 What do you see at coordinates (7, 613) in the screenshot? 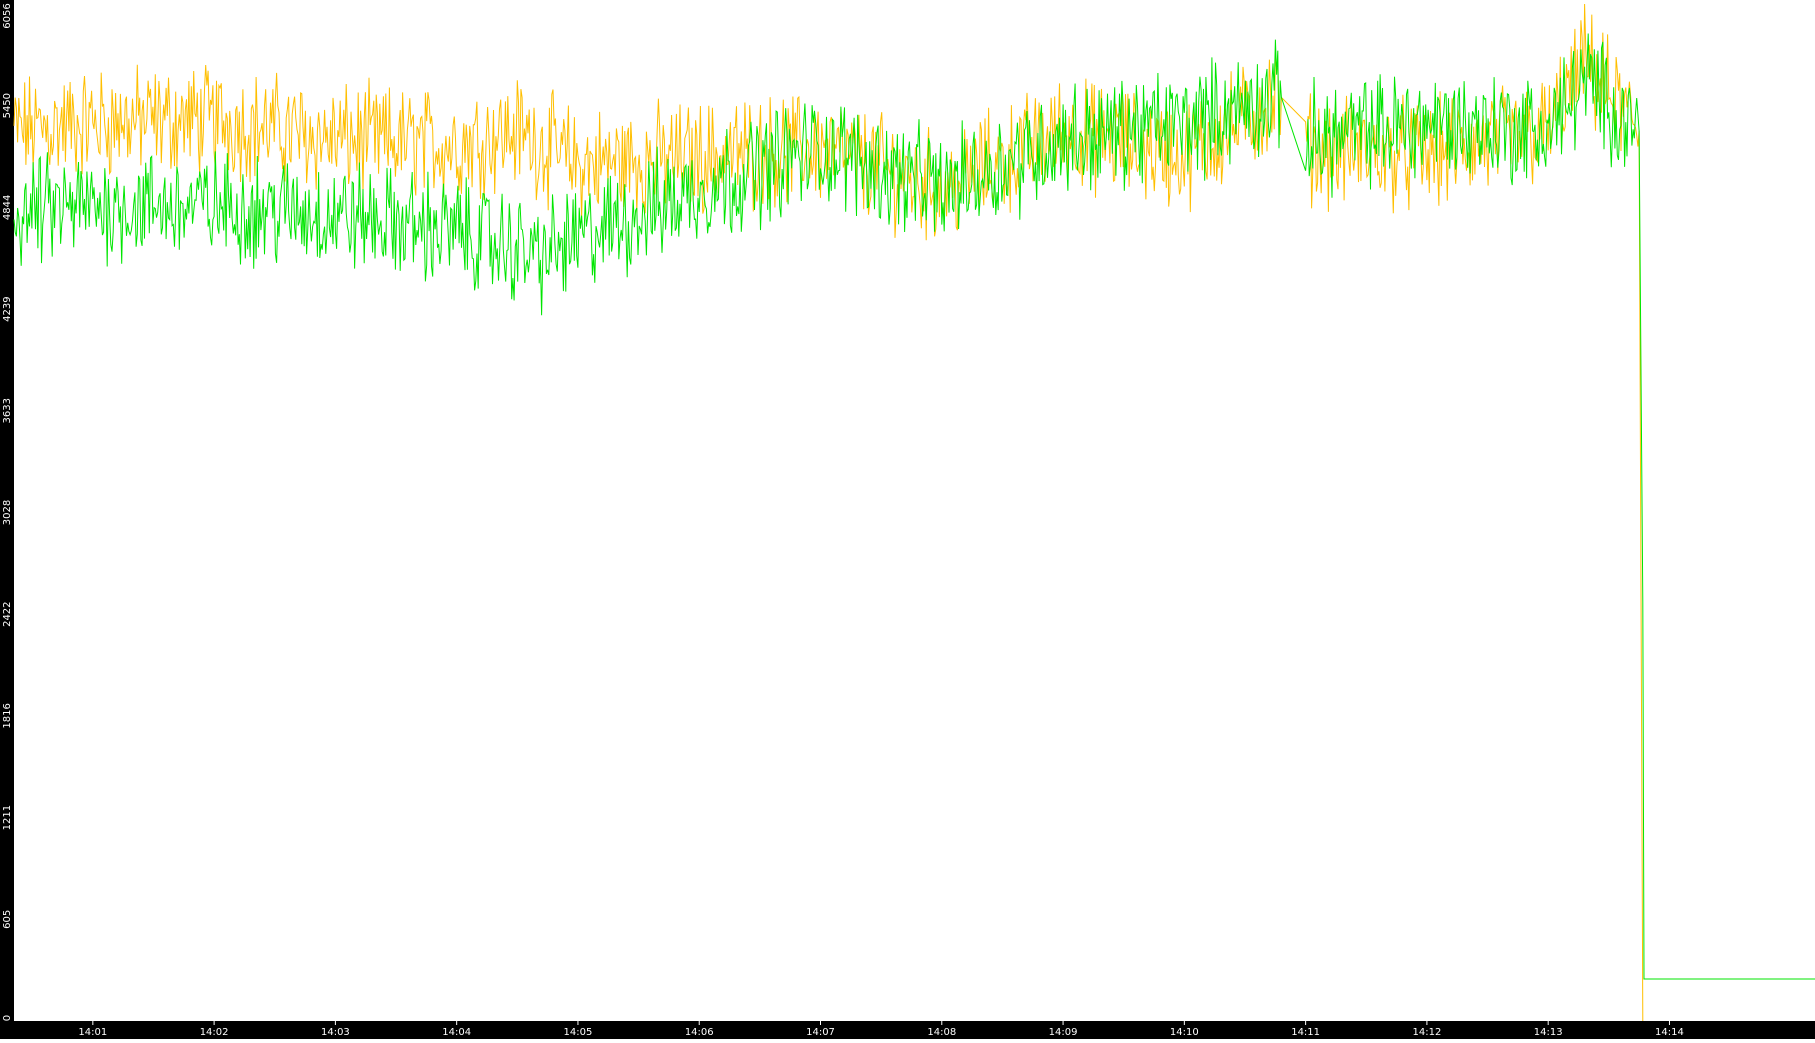
I see `y-tick-label: 2422` at bounding box center [7, 613].